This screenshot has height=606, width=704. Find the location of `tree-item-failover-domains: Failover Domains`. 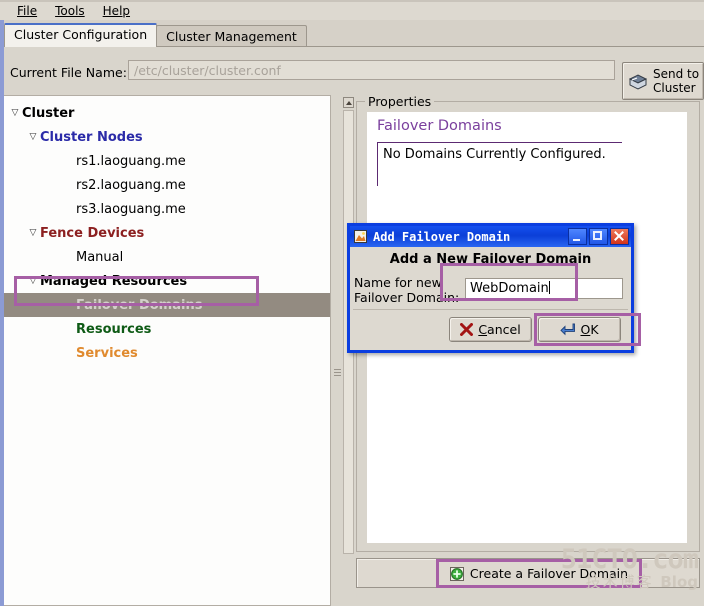

tree-item-failover-domains: Failover Domains is located at coordinates (167, 305).